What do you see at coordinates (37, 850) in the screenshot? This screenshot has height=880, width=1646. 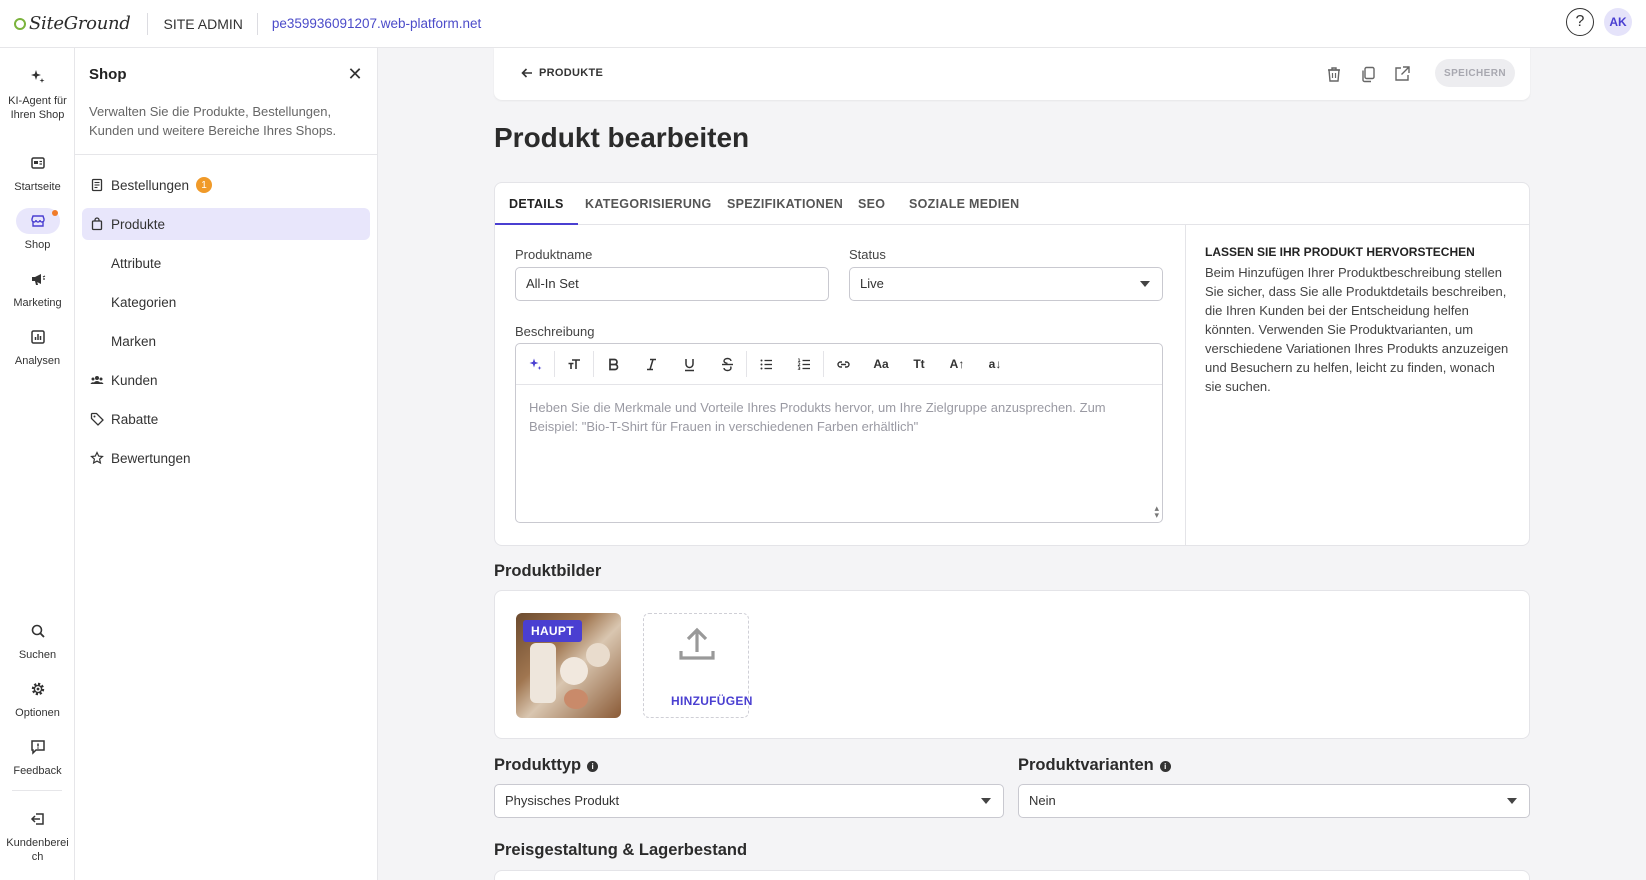 I see `rail-label: Kundenbereich` at bounding box center [37, 850].